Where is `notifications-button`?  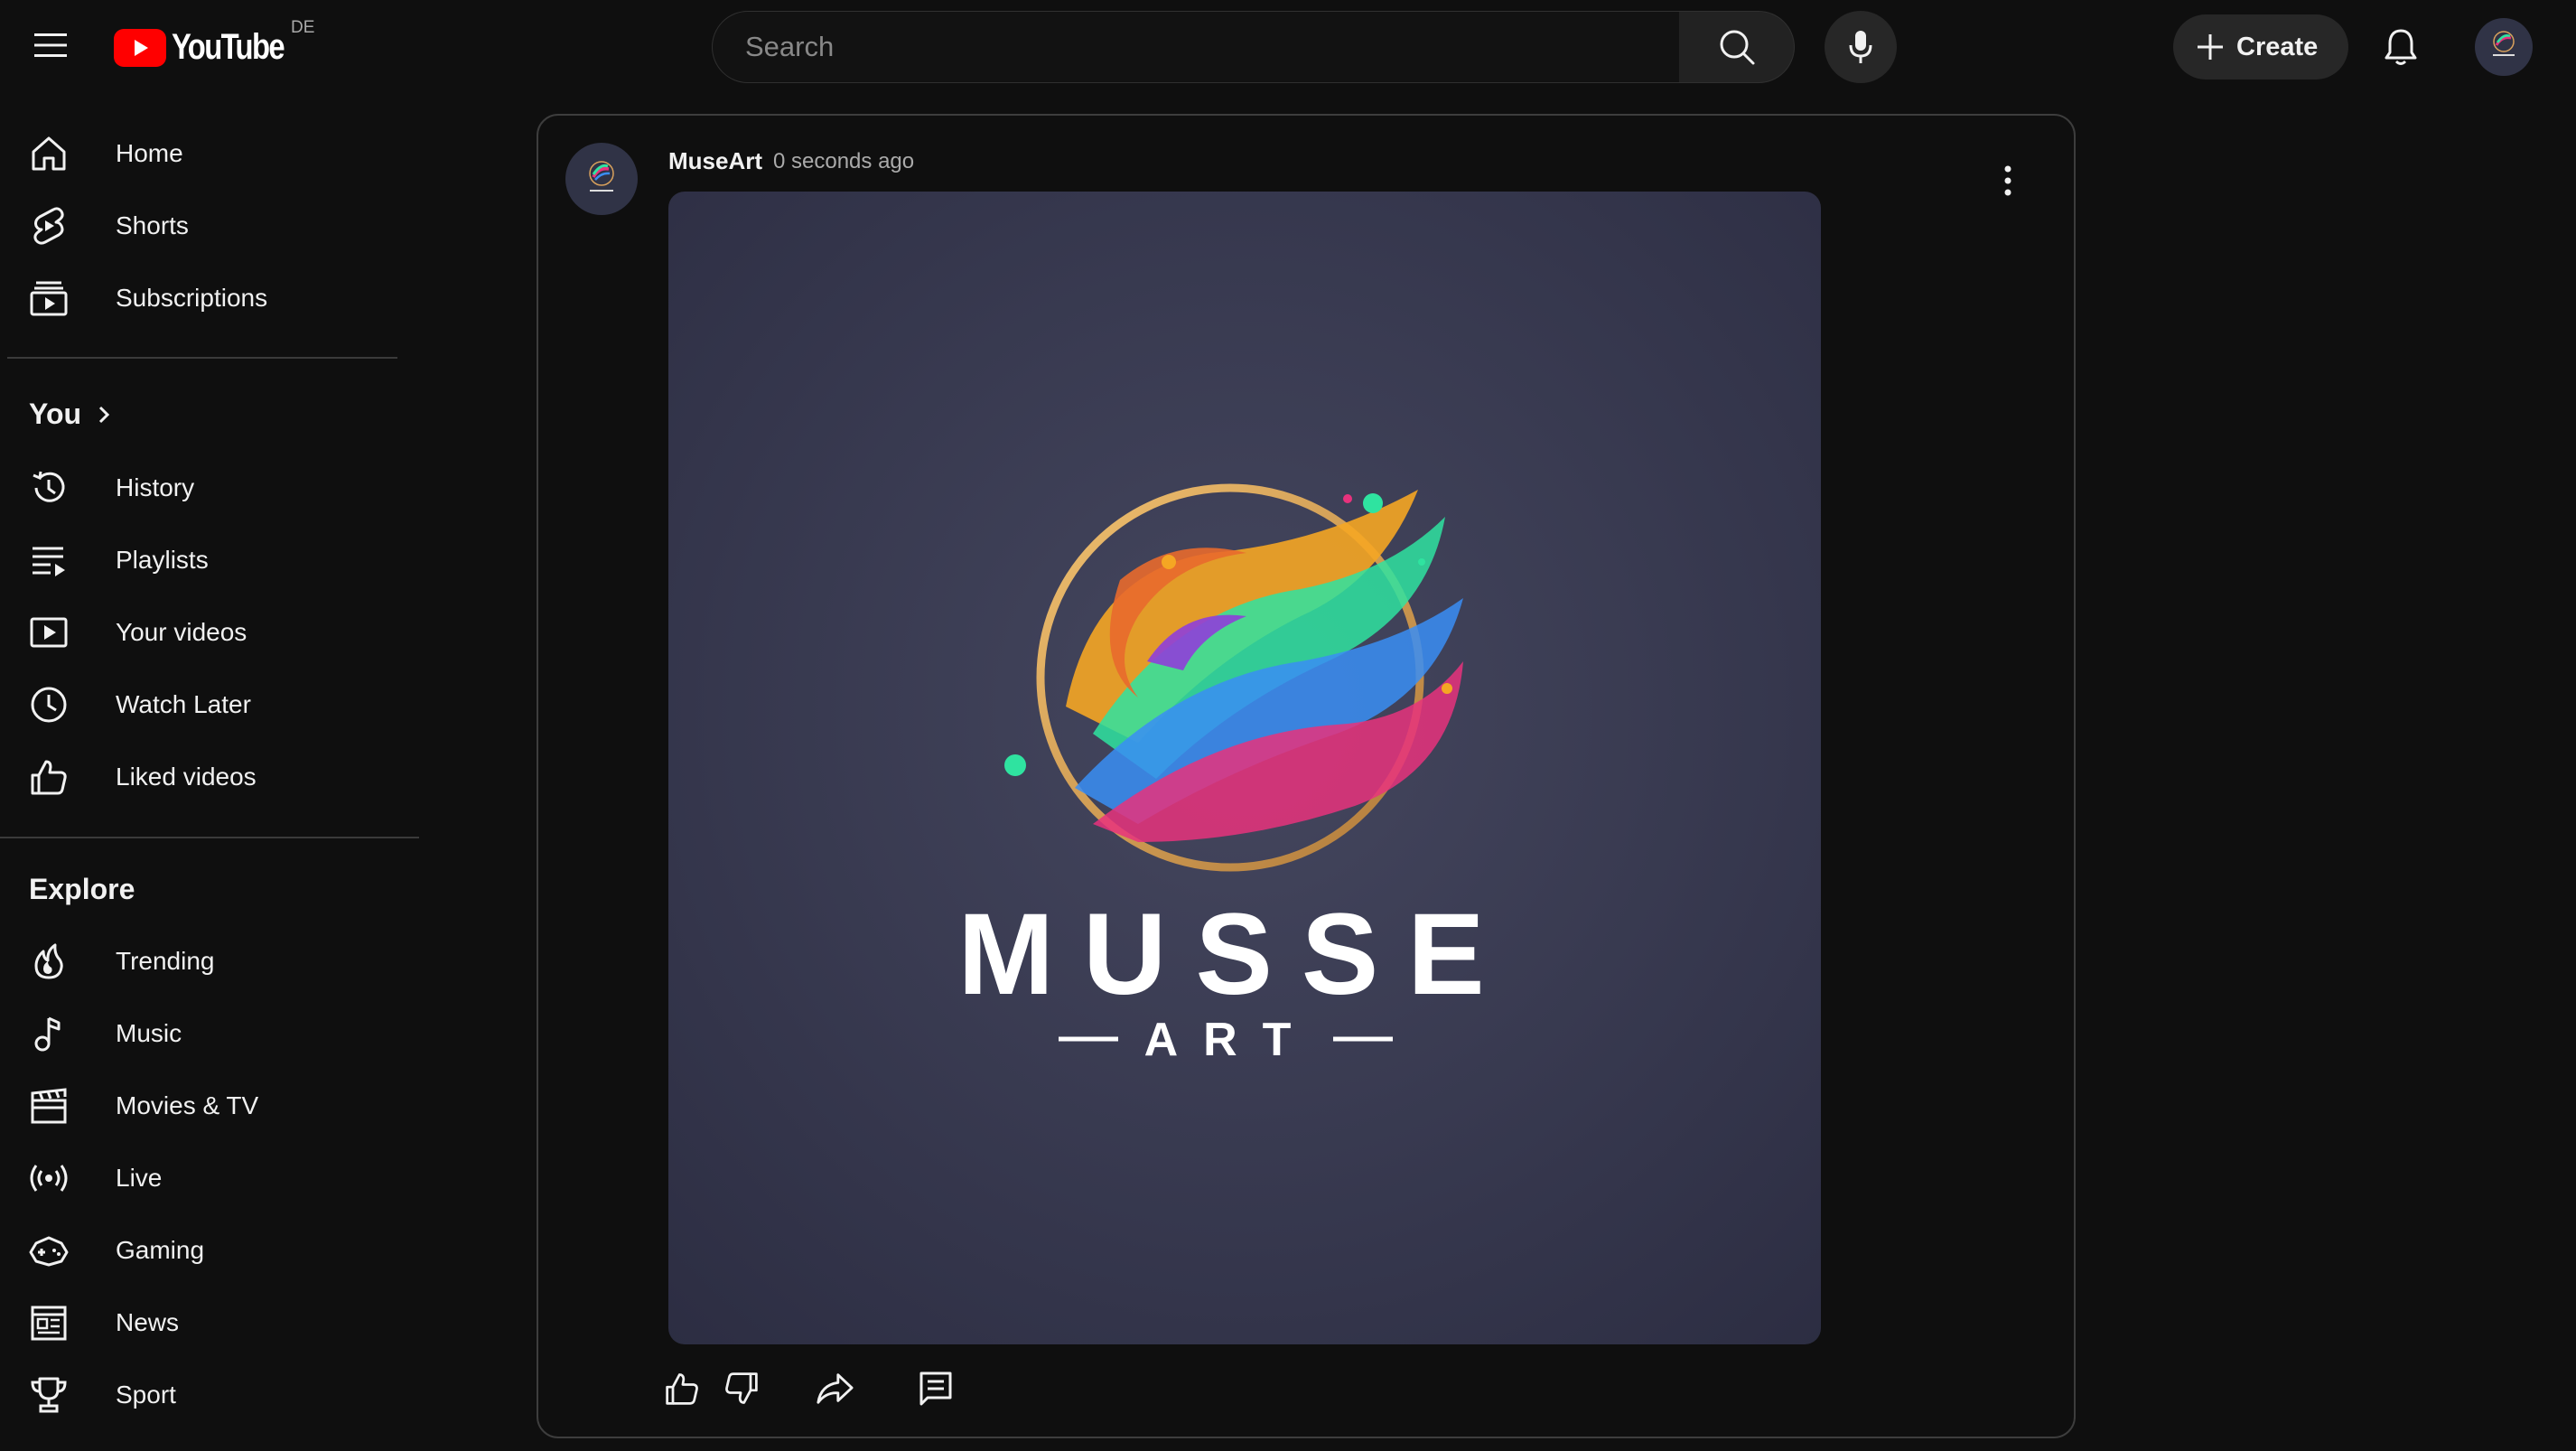
notifications-button is located at coordinates (2401, 47).